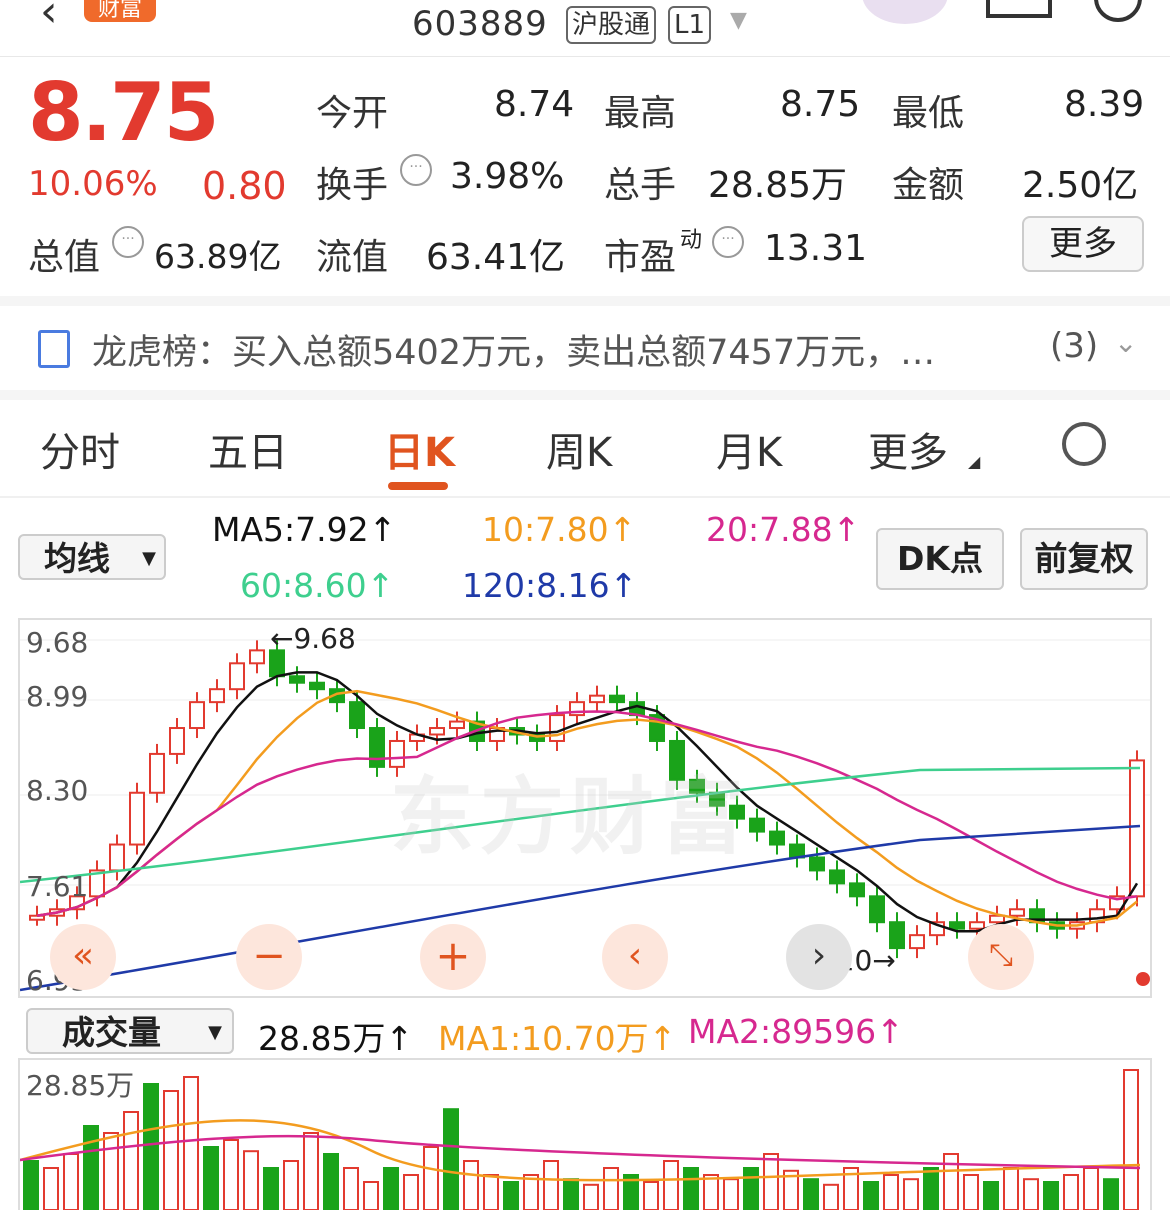 The width and height of the screenshot is (1170, 1217). I want to click on tab-monthly-k: 月K, so click(749, 449).